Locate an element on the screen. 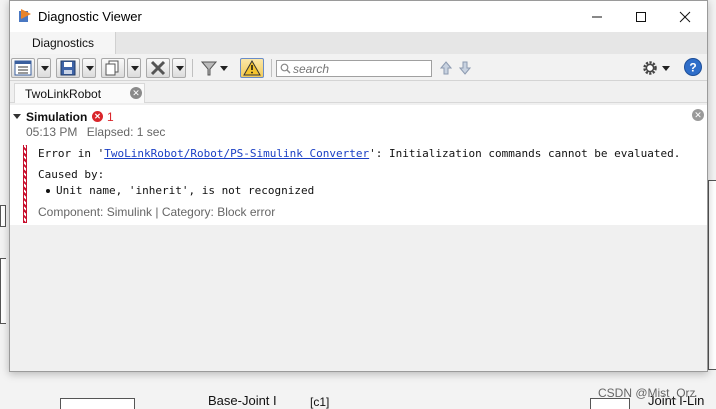 This screenshot has width=716, height=409. filter-funnel-icon is located at coordinates (209, 68).